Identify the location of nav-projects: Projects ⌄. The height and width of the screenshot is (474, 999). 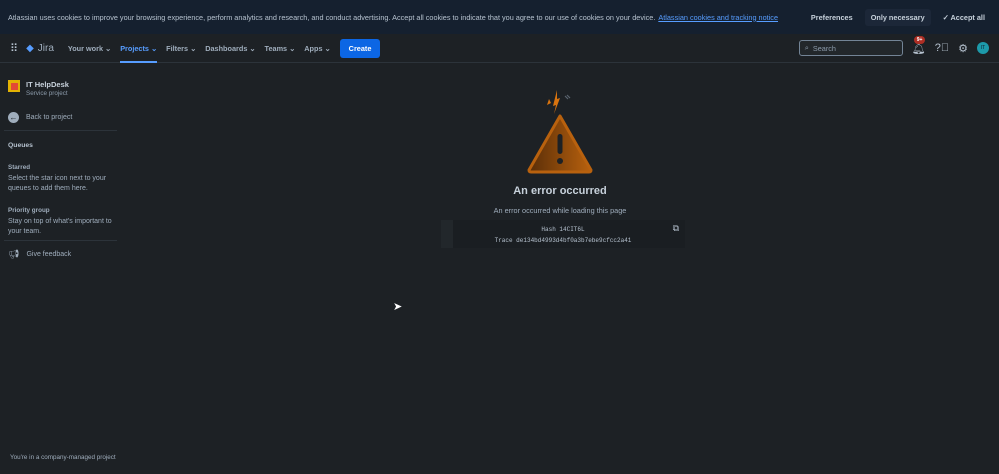
(138, 48).